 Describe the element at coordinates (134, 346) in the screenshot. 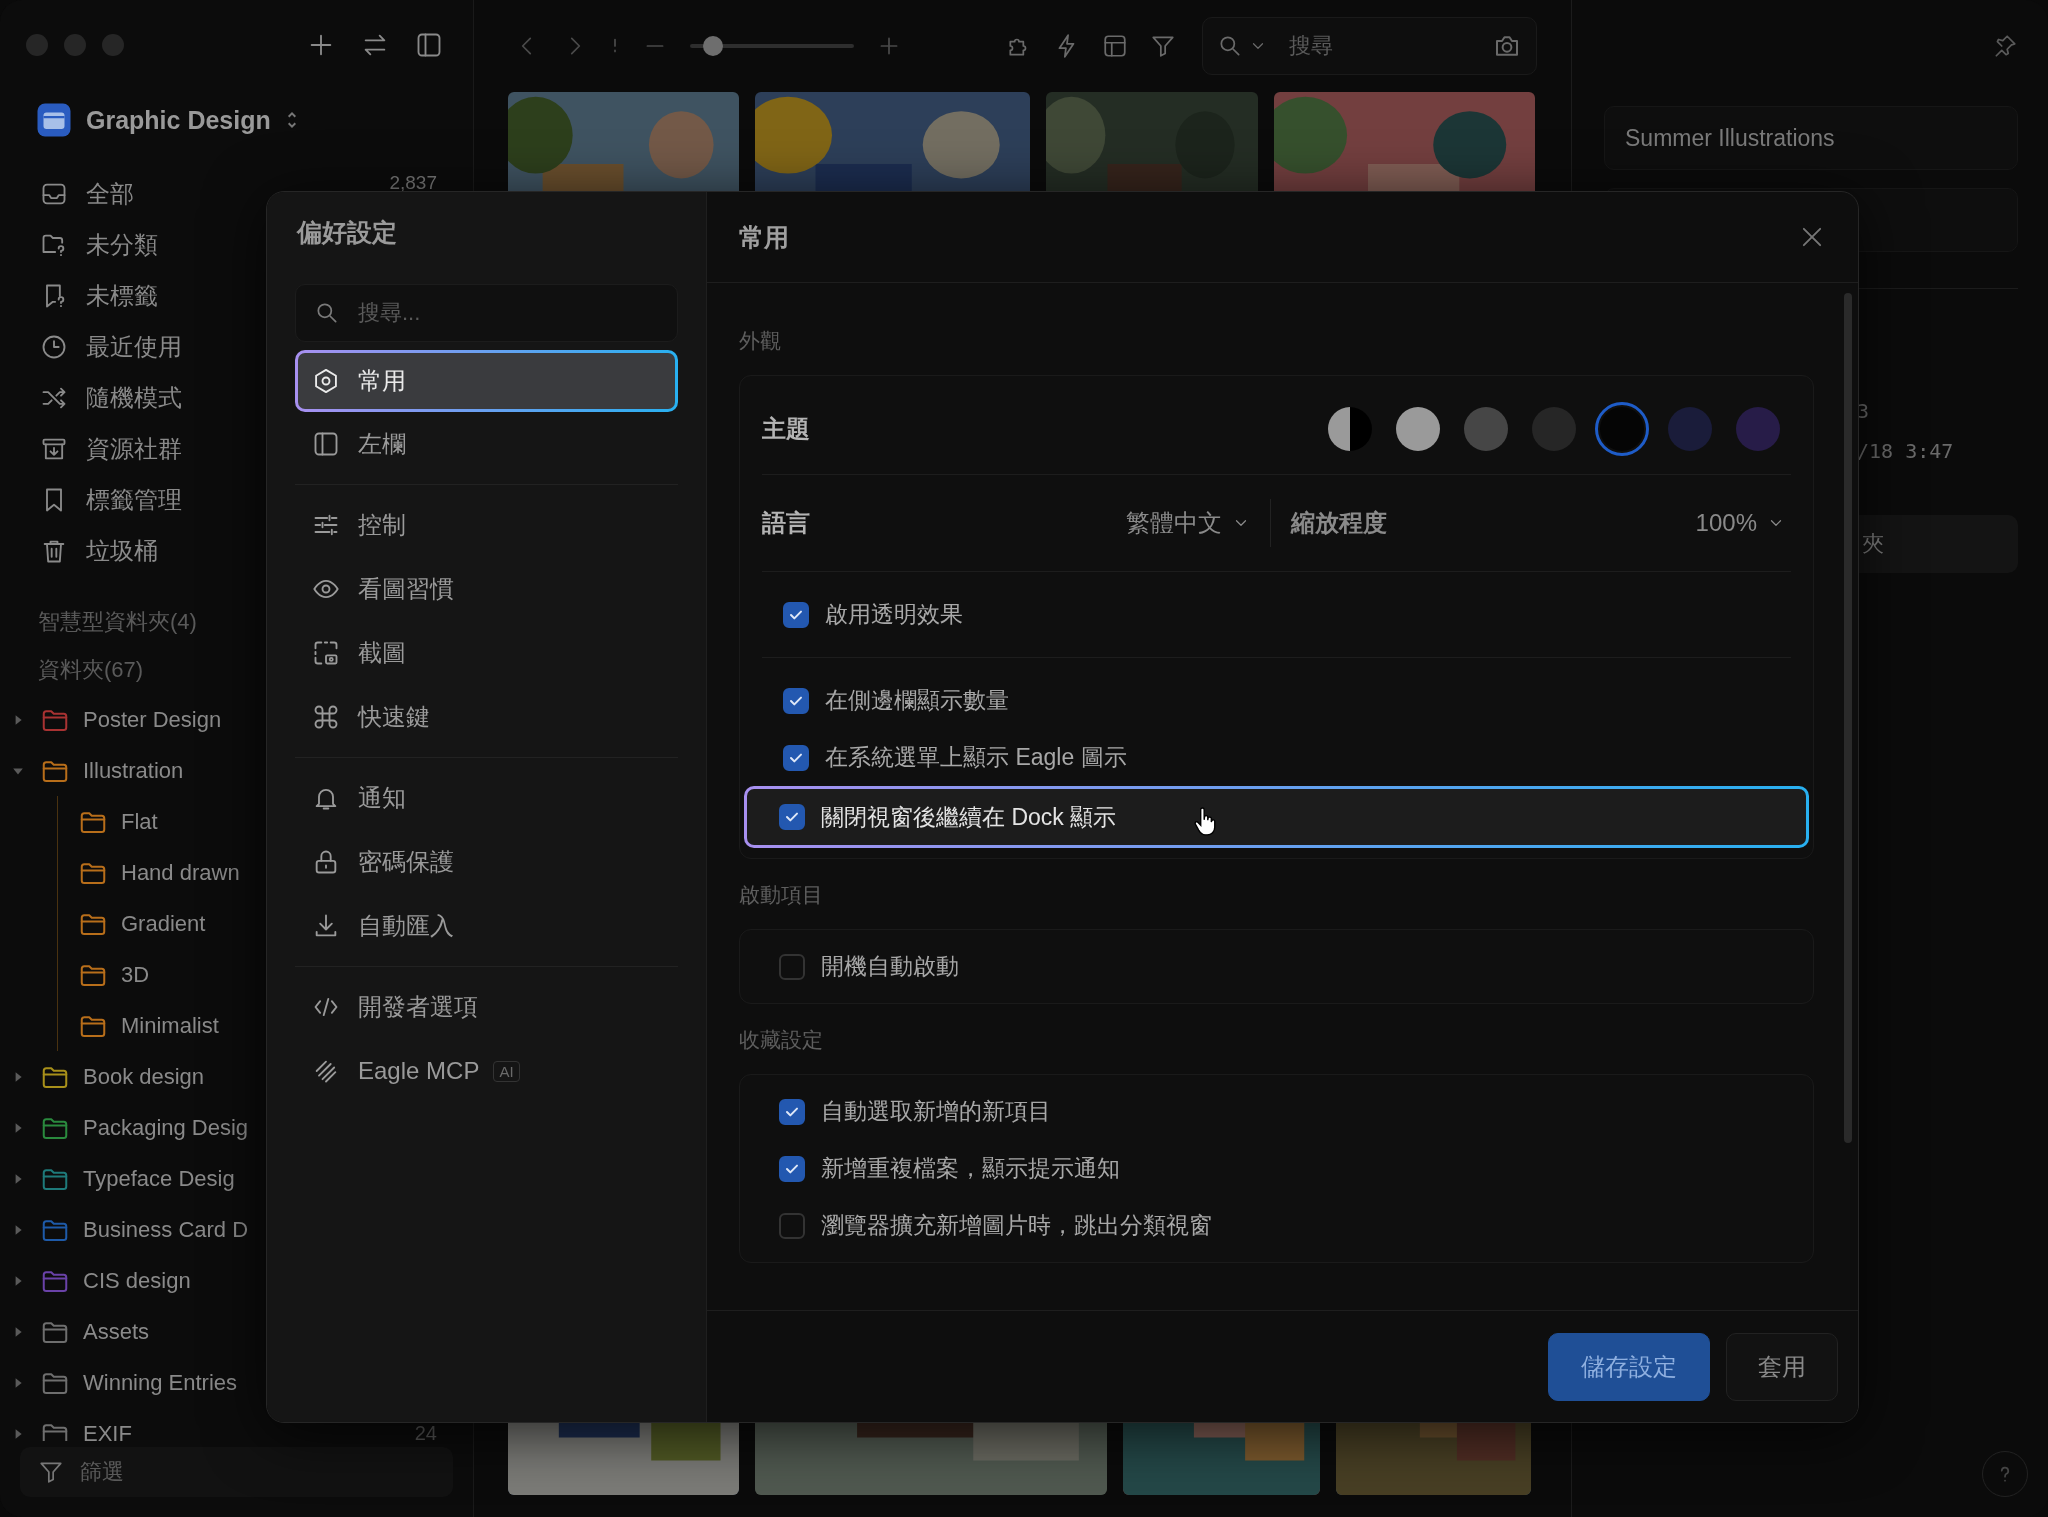

I see `sidebar-item-label: 最近使用` at that location.